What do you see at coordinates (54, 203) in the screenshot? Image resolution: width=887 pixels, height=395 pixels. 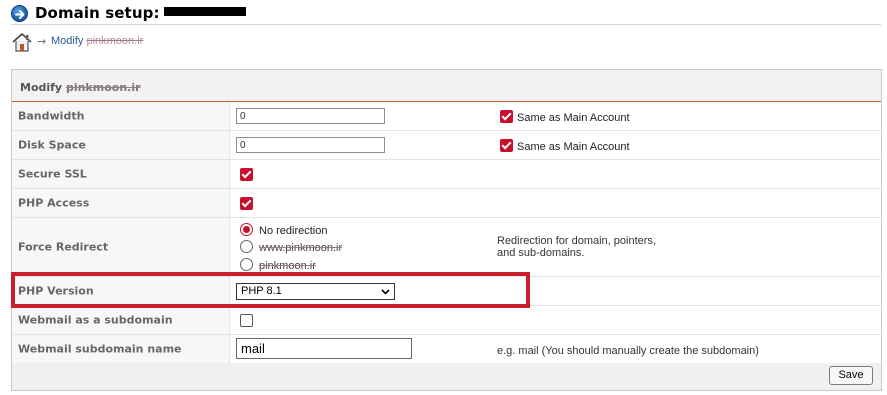 I see `php-access-label: PHP Access` at bounding box center [54, 203].